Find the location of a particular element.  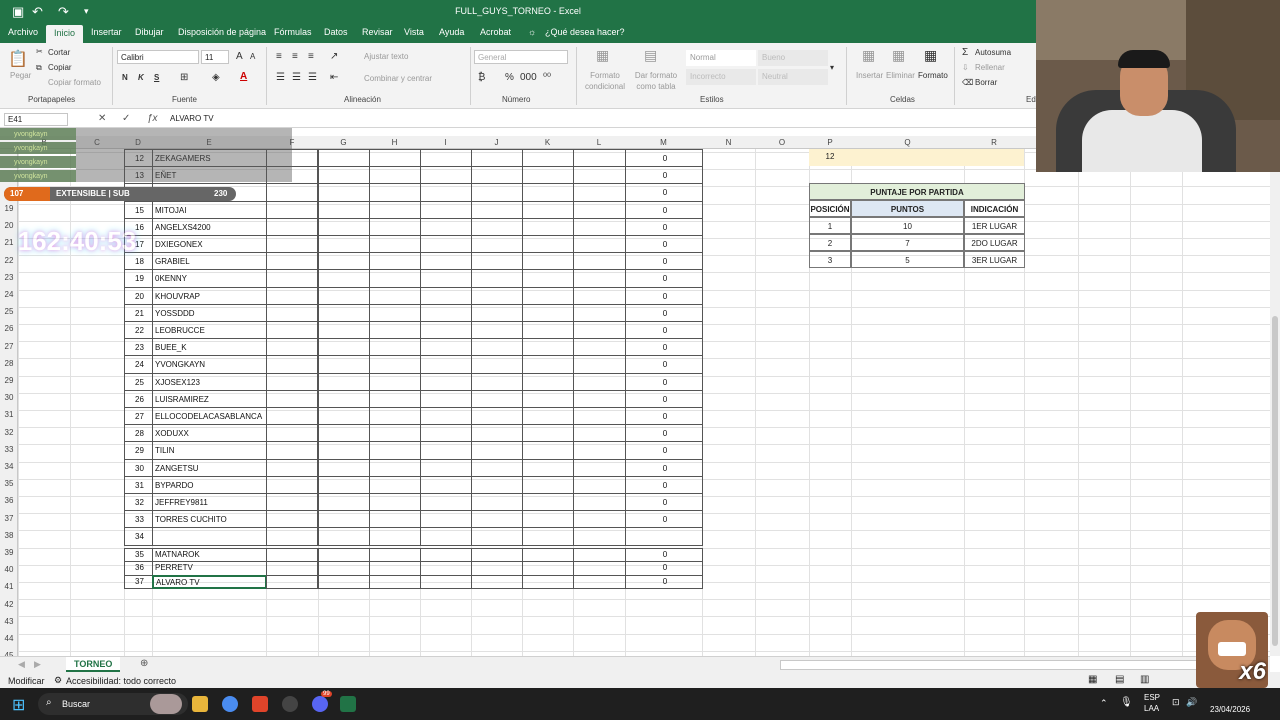

tab-acrobat: Acrobat is located at coordinates (495, 32).